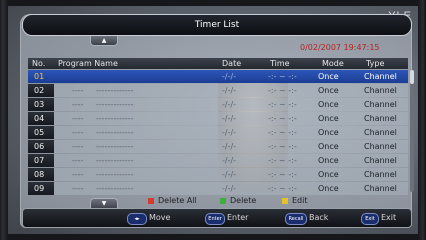  Describe the element at coordinates (177, 200) in the screenshot. I see `delete-all-label: Delete All` at that location.